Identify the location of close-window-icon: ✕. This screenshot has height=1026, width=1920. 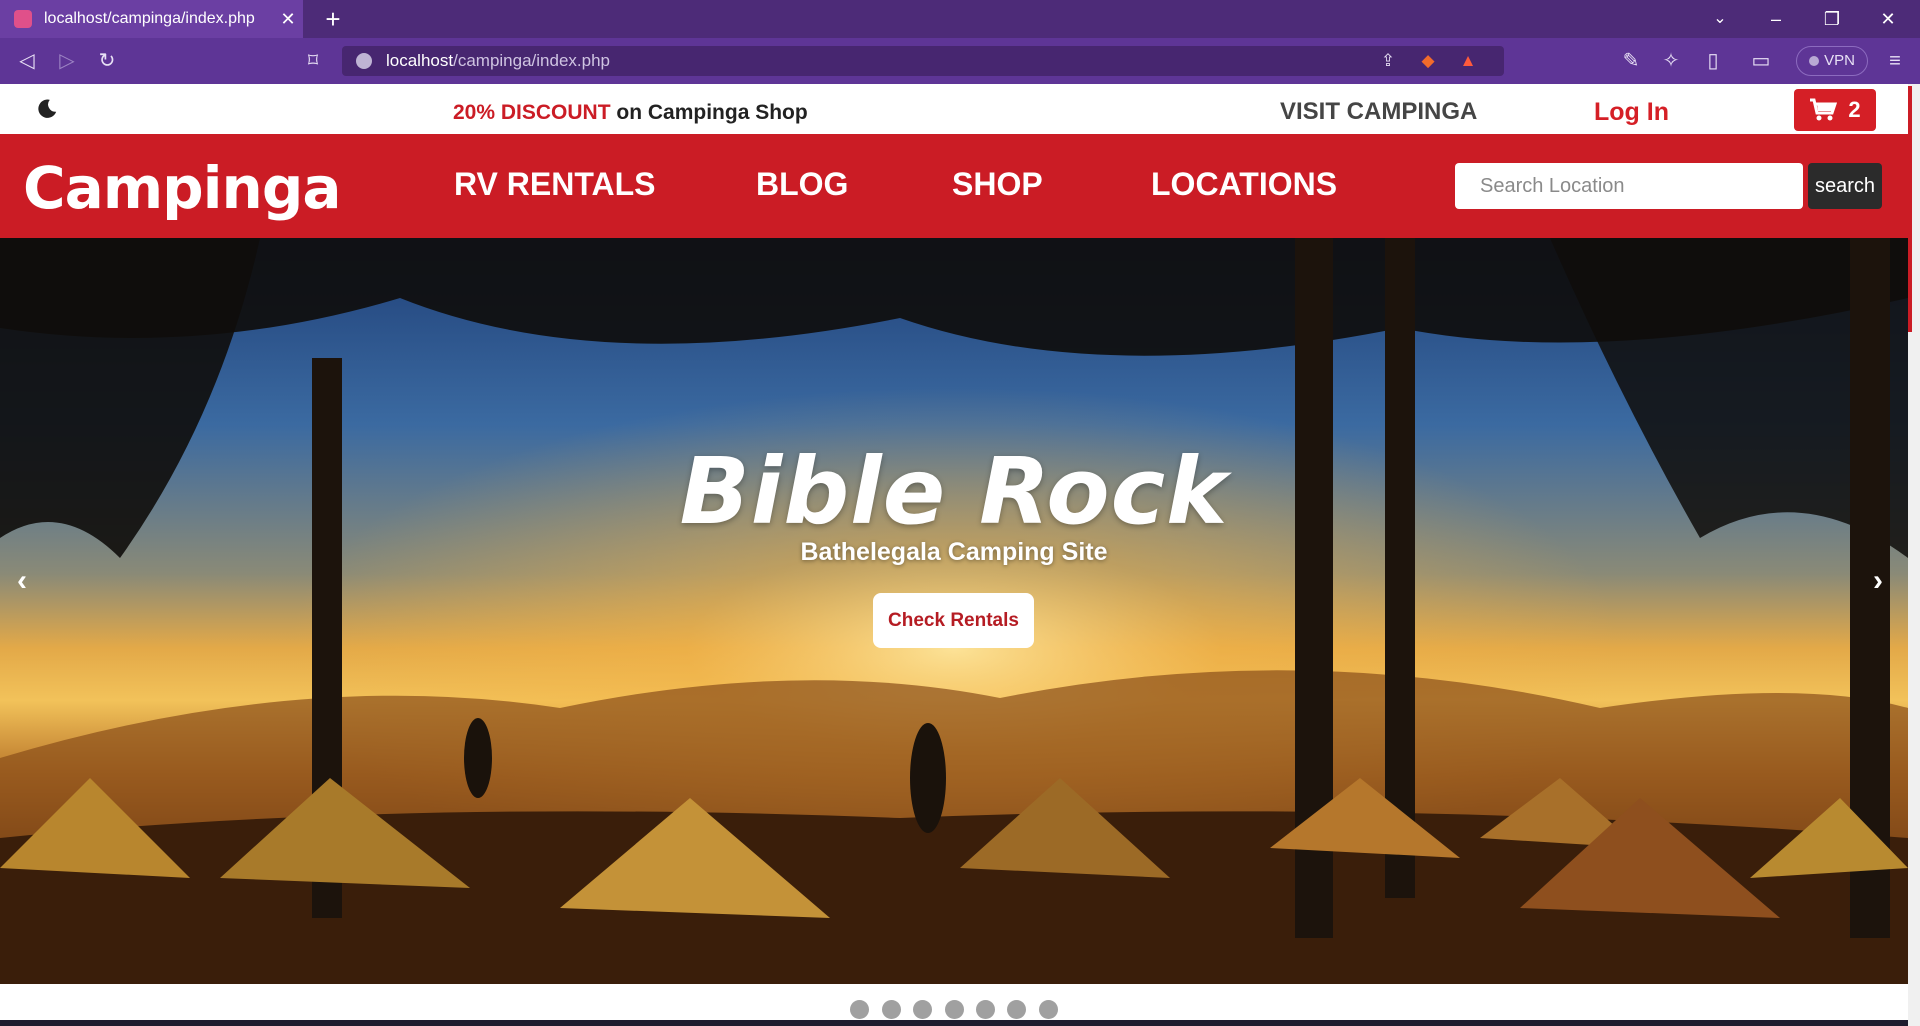
(1888, 19).